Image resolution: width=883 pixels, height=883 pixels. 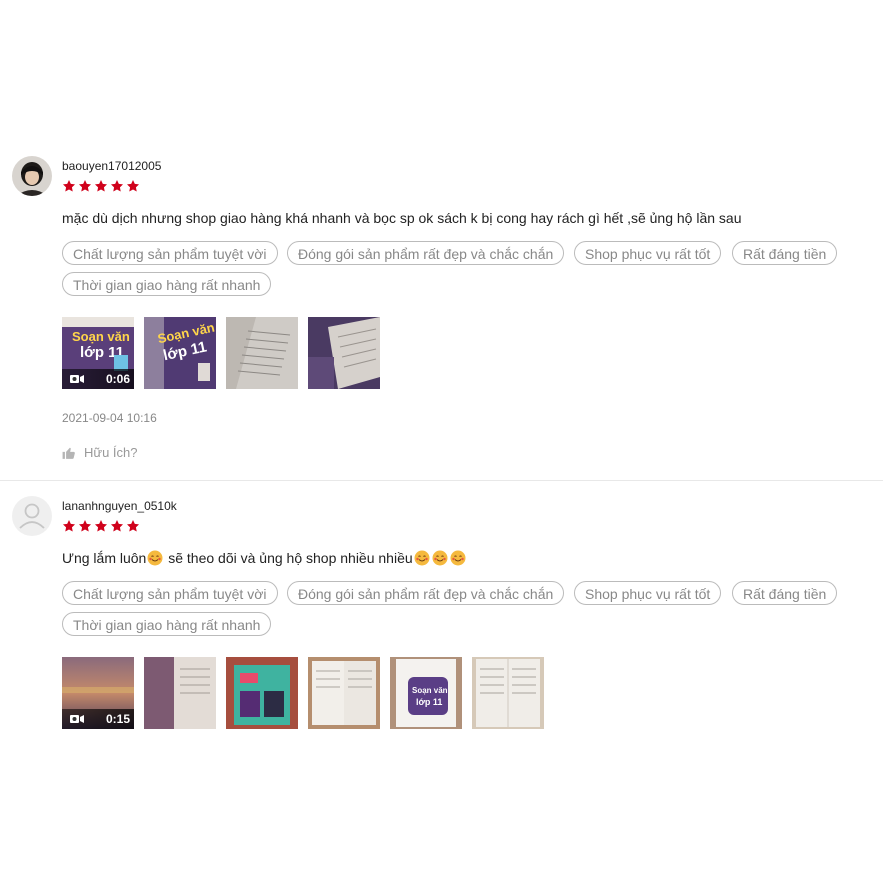 I want to click on review-video-thumbnail: 0:15, so click(x=98, y=693).